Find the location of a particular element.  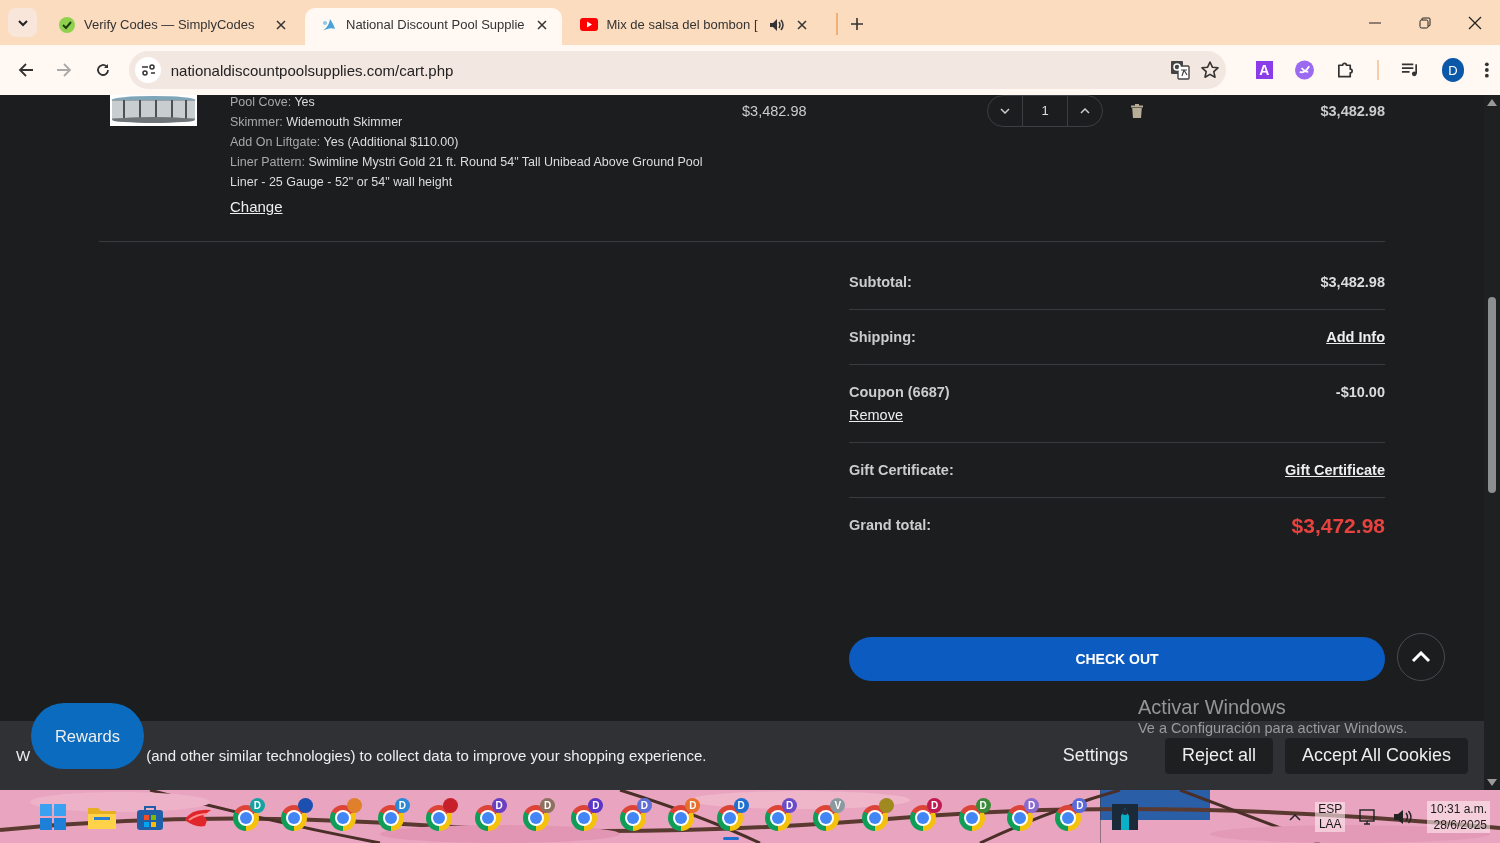

cookie-text: (and other similar technologies) to collect data to improve your shopping experience. is located at coordinates (427, 755).